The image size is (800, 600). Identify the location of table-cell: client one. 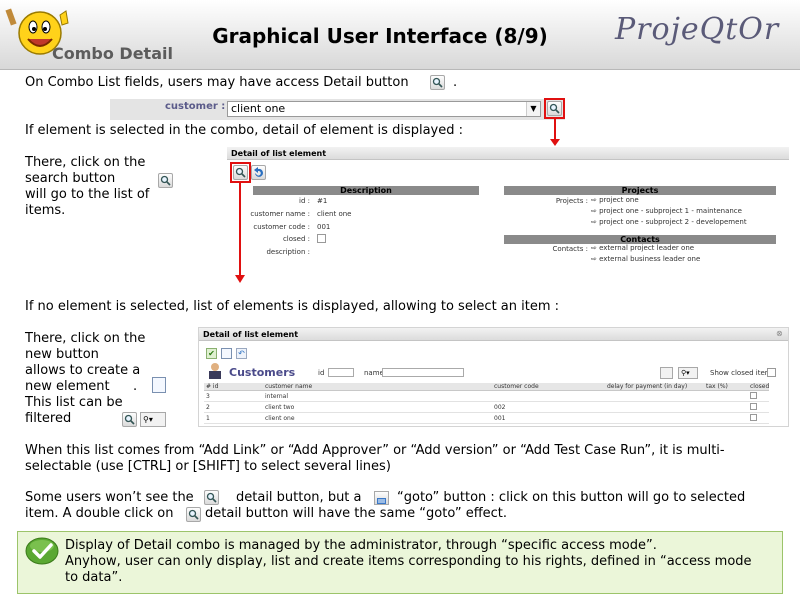
(280, 418).